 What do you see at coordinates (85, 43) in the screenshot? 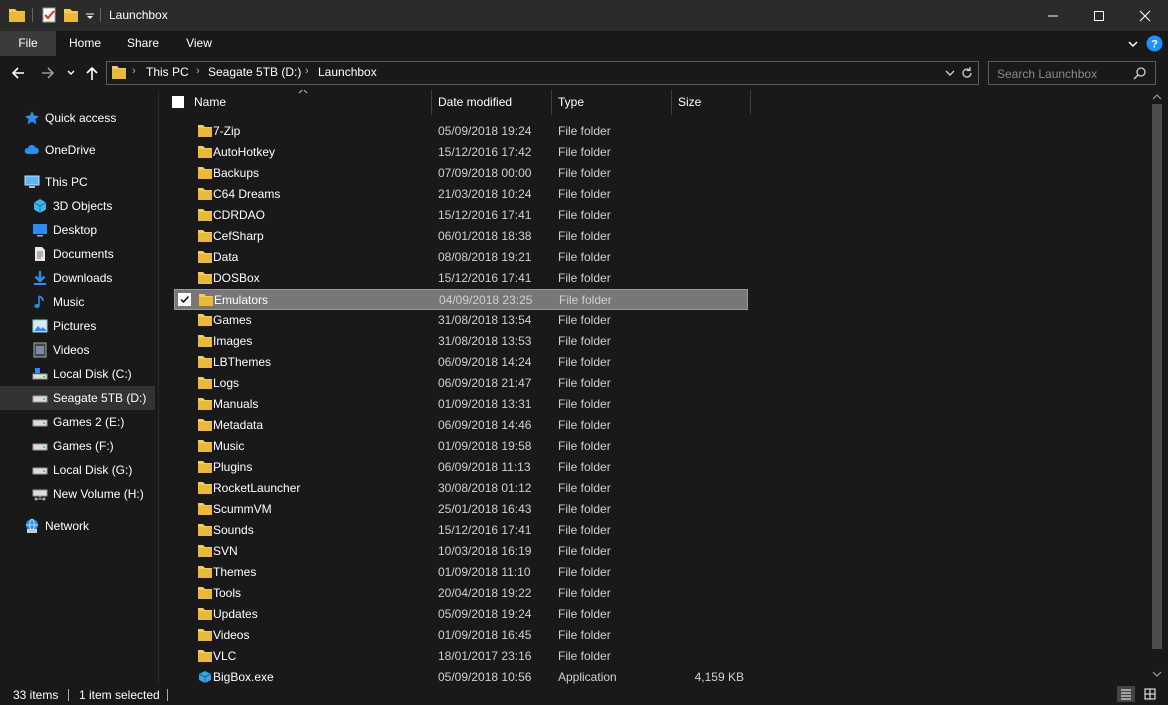
I see `tab-home: Home` at bounding box center [85, 43].